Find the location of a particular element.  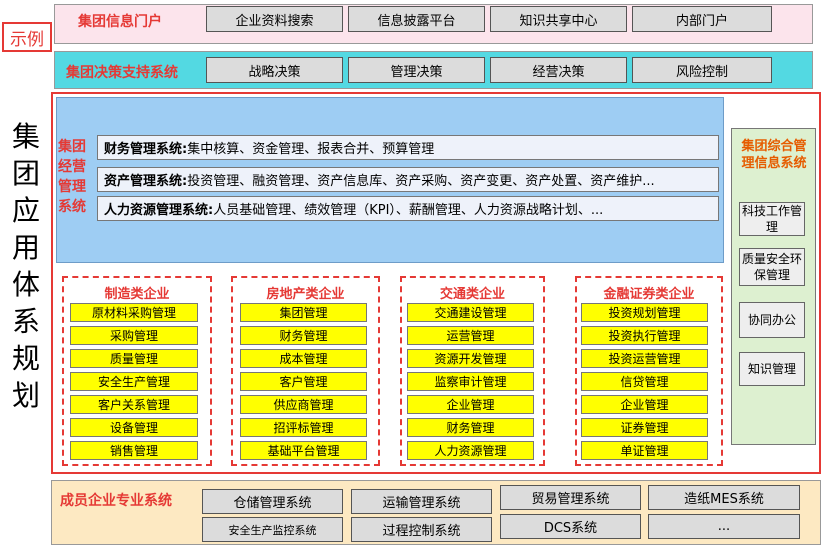

industry-manufacturing-title: 制造类企业 is located at coordinates (137, 294).